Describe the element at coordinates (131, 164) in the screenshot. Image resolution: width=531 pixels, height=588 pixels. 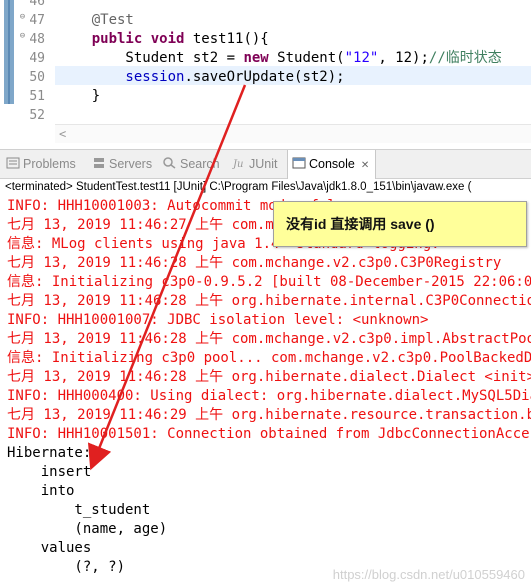
I see `tab-label: Servers` at that location.